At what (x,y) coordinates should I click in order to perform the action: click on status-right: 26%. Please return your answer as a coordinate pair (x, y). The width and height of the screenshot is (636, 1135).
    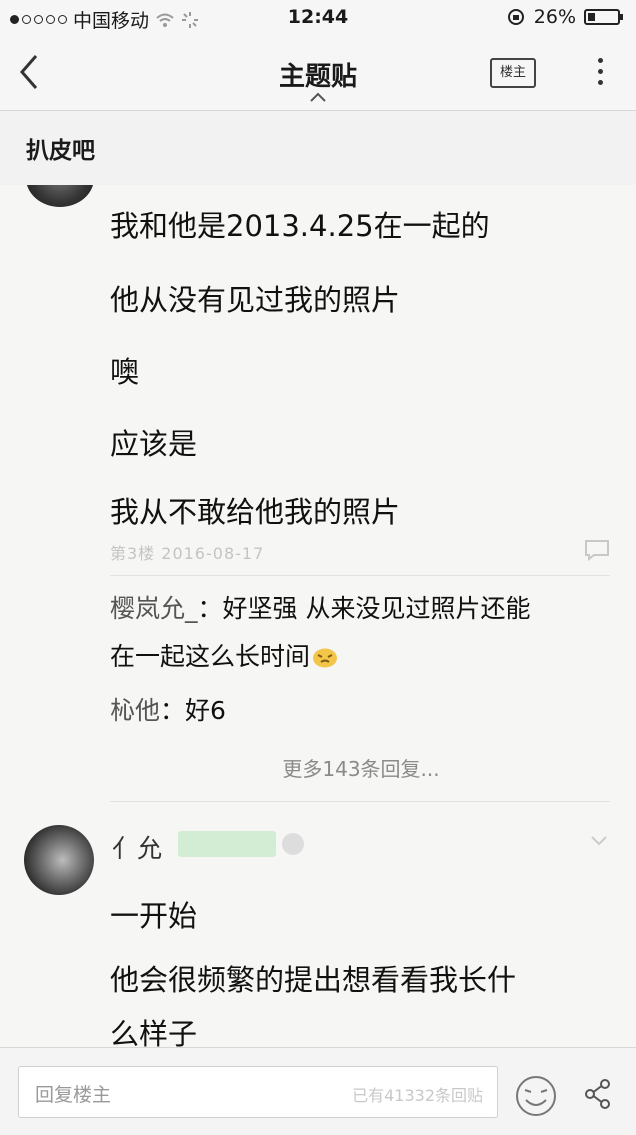
    Looking at the image, I should click on (564, 17).